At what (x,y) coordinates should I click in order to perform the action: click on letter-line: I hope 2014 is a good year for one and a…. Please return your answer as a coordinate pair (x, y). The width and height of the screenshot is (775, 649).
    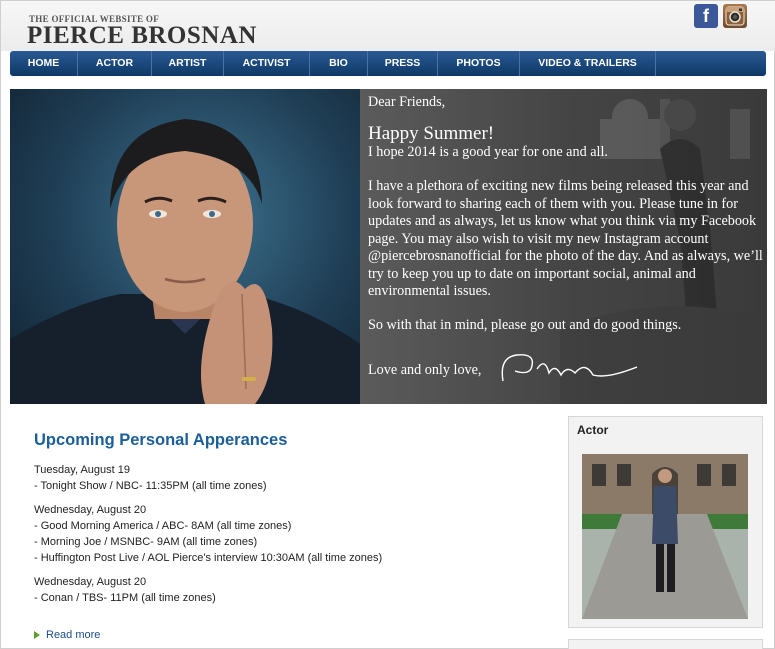
    Looking at the image, I should click on (488, 151).